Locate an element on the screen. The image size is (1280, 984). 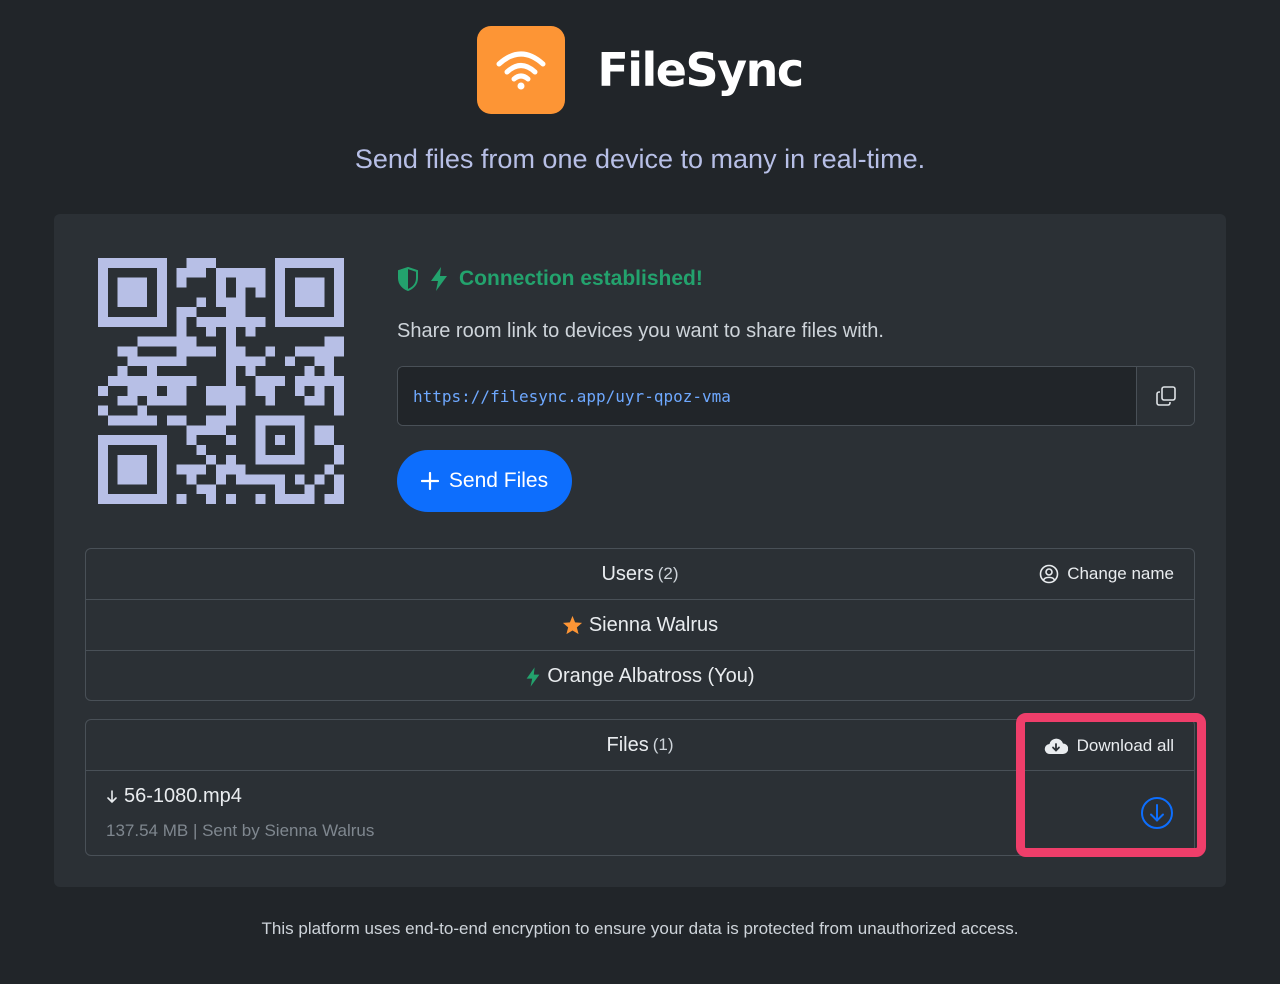
room-link-input is located at coordinates (767, 396).